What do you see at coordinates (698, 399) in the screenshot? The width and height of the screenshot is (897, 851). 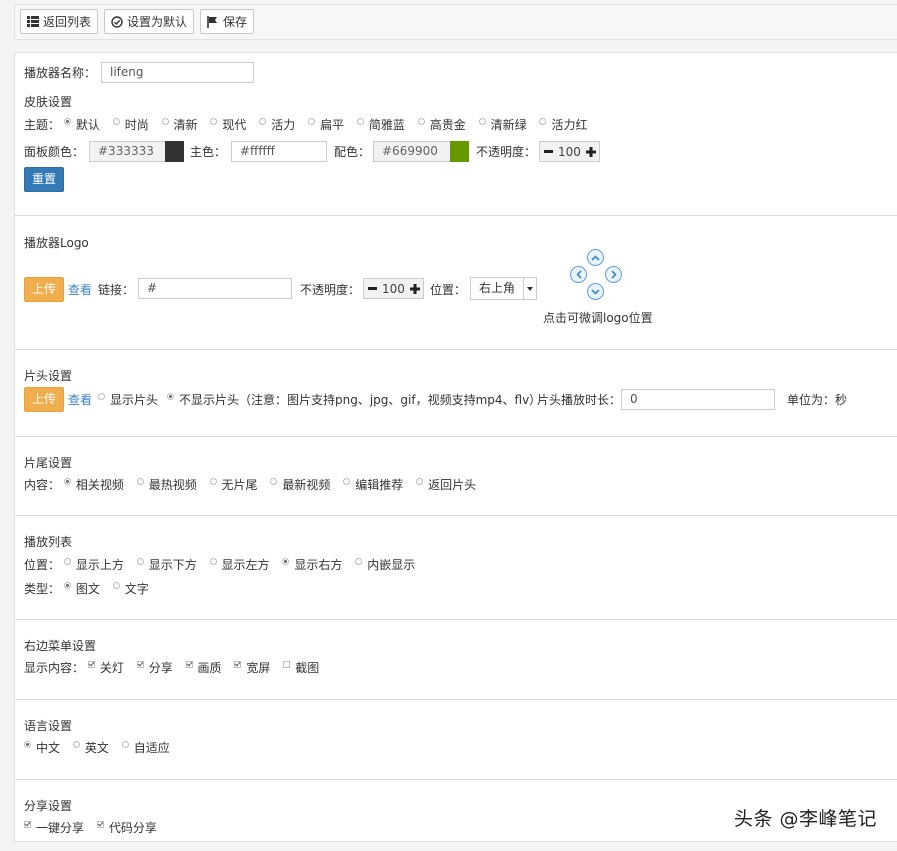 I see `intro-duration-input: 0` at bounding box center [698, 399].